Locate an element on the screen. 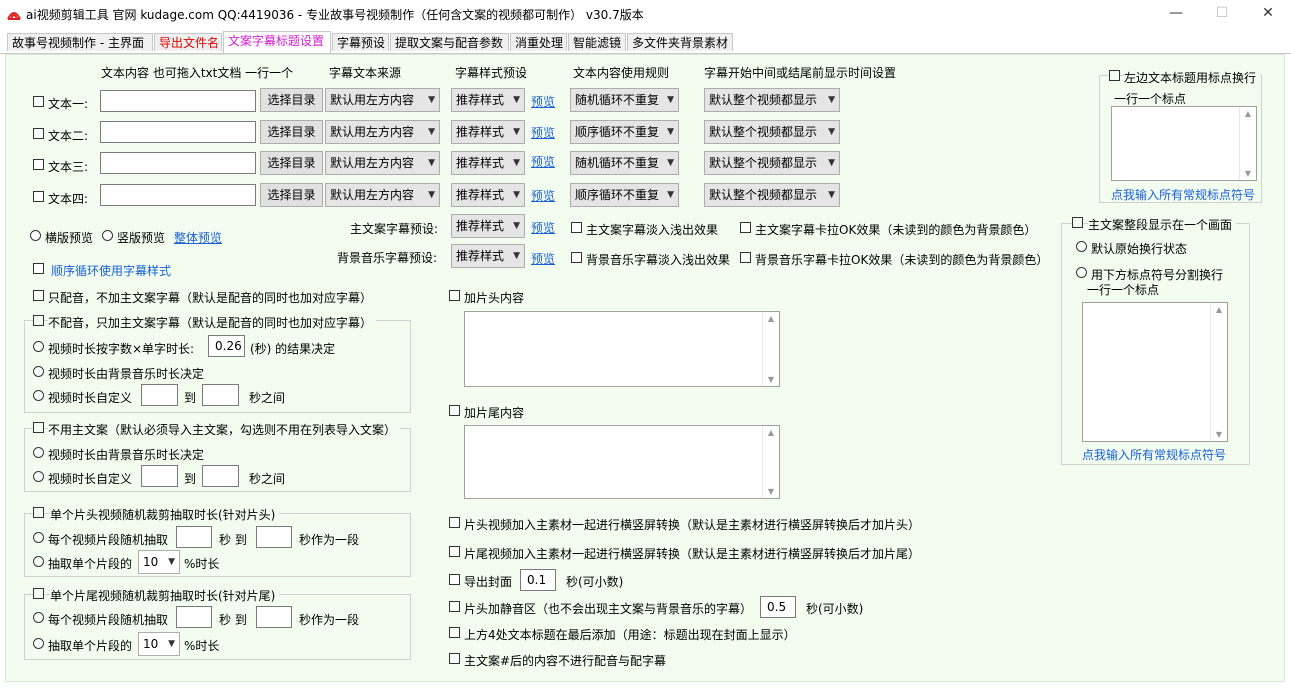  close-button: ✕ is located at coordinates (1268, 14).